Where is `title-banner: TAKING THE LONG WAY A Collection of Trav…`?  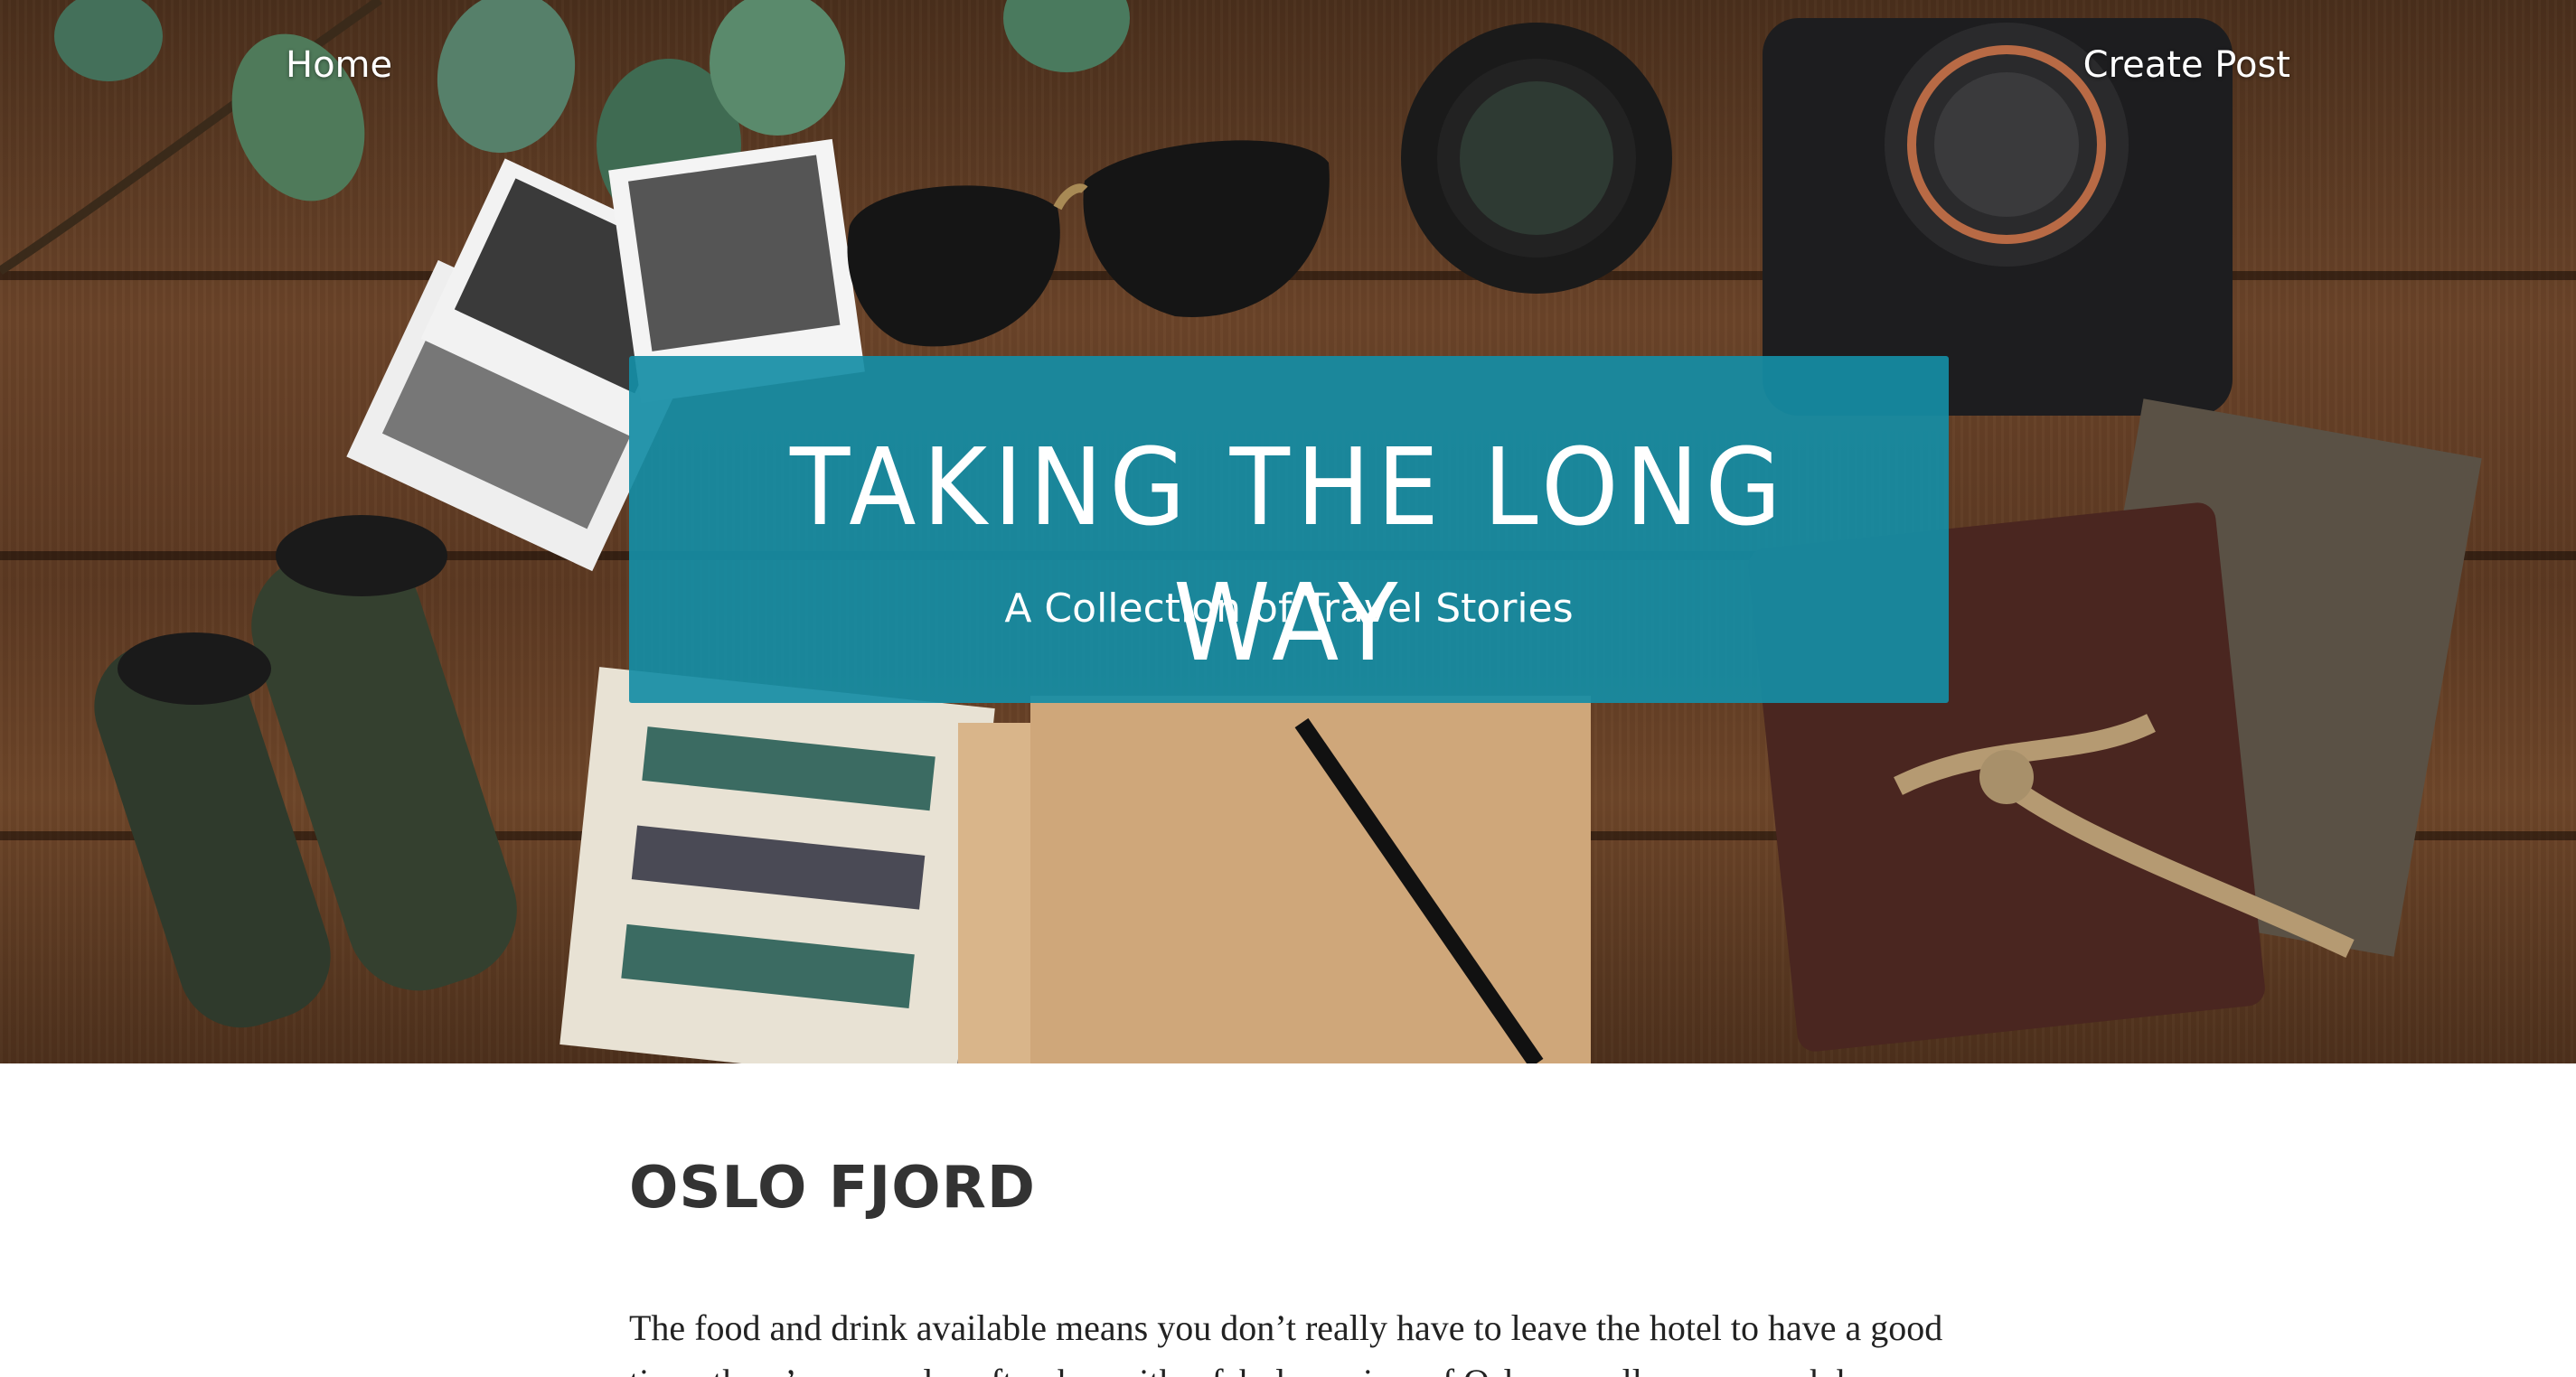 title-banner: TAKING THE LONG WAY A Collection of Trav… is located at coordinates (1289, 529).